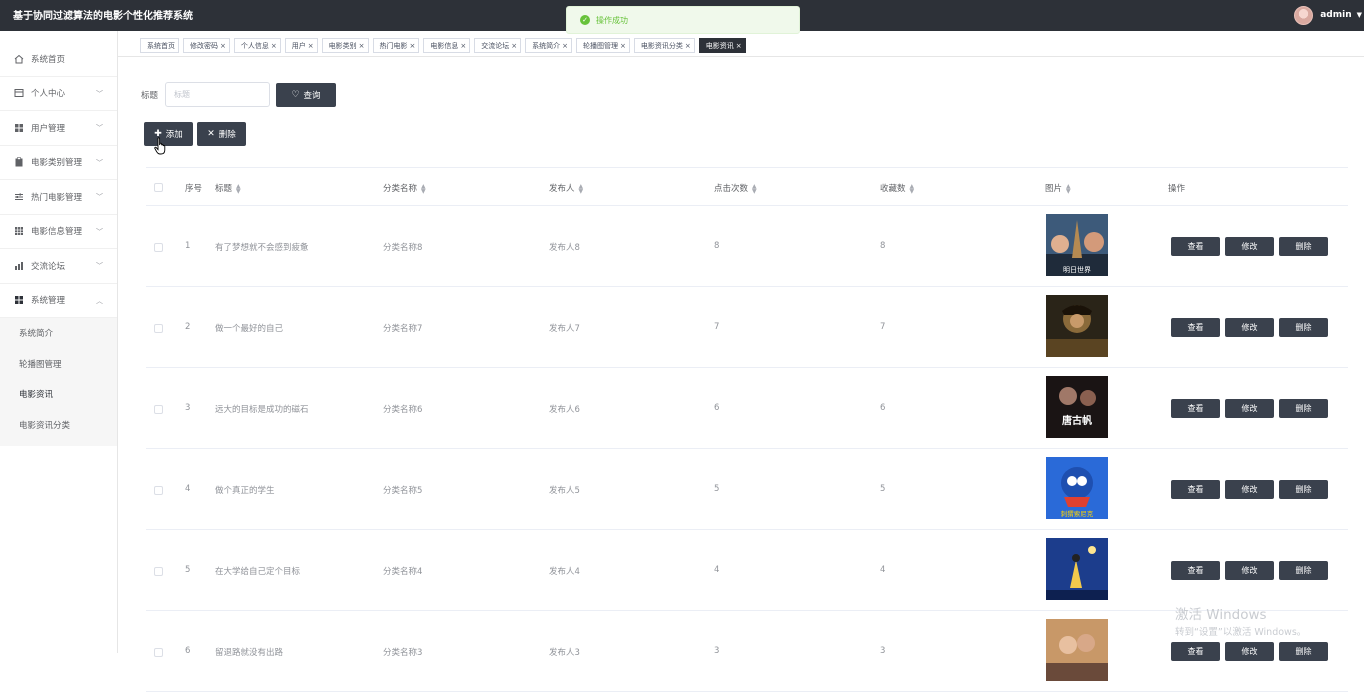 Image resolution: width=1364 pixels, height=692 pixels. I want to click on header-publisher: 发布人 ▲ ▼, so click(566, 188).